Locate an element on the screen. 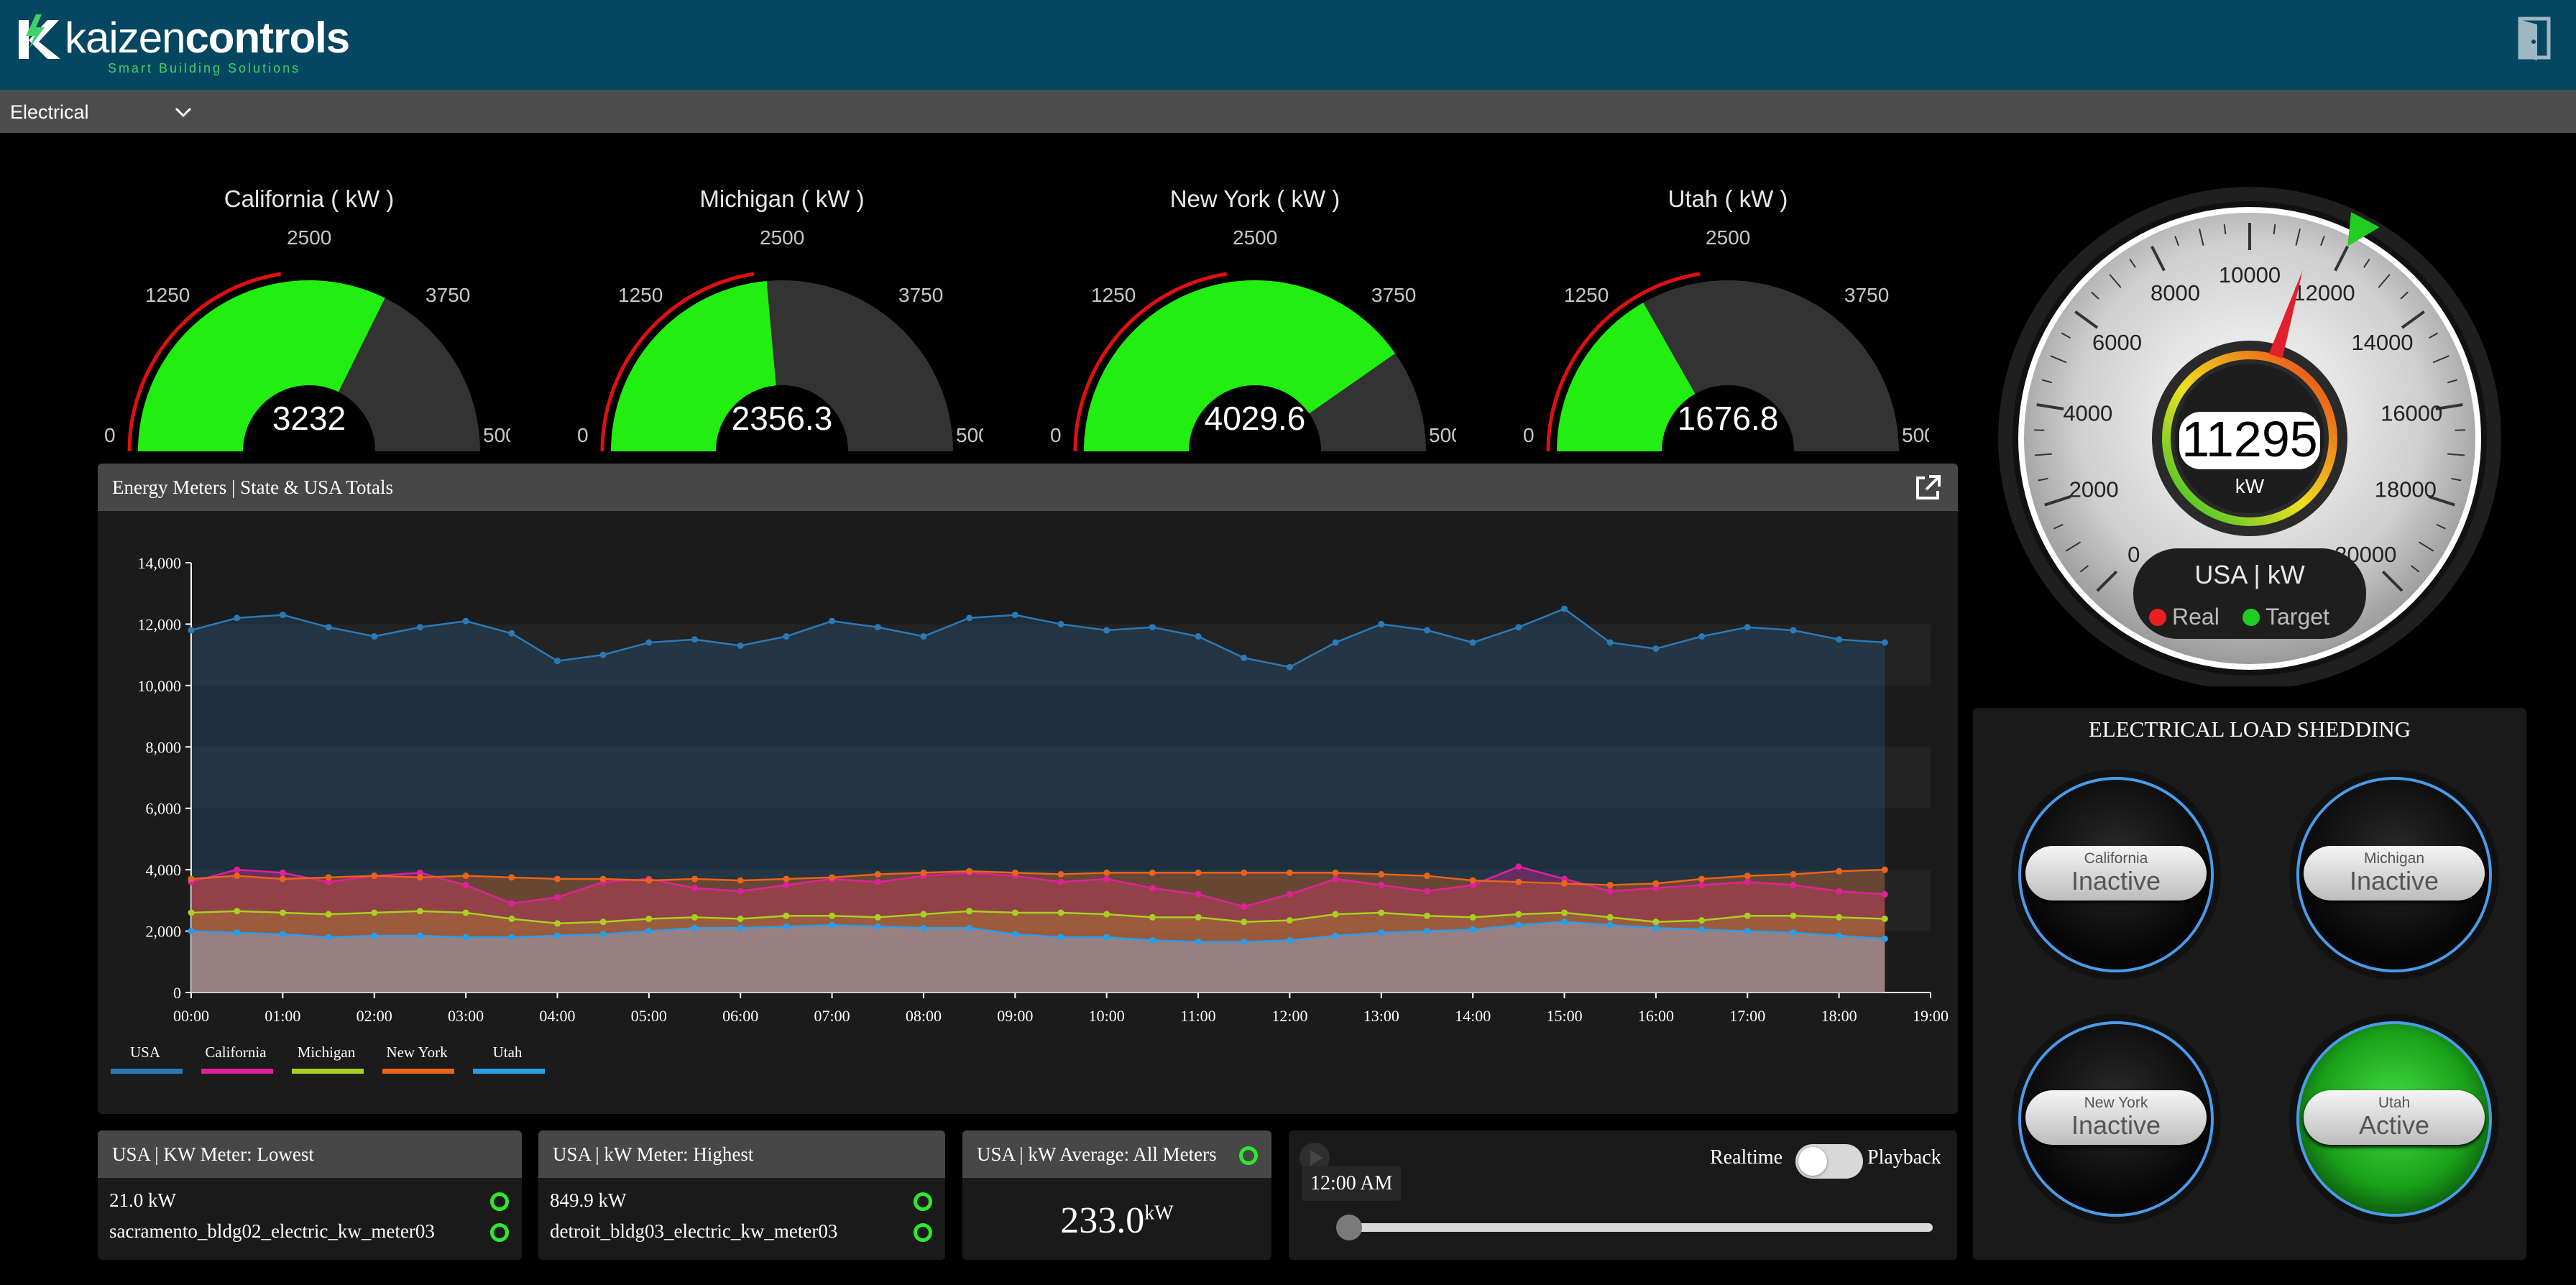 The image size is (2576, 1285). legend-label: Utah is located at coordinates (508, 1052).